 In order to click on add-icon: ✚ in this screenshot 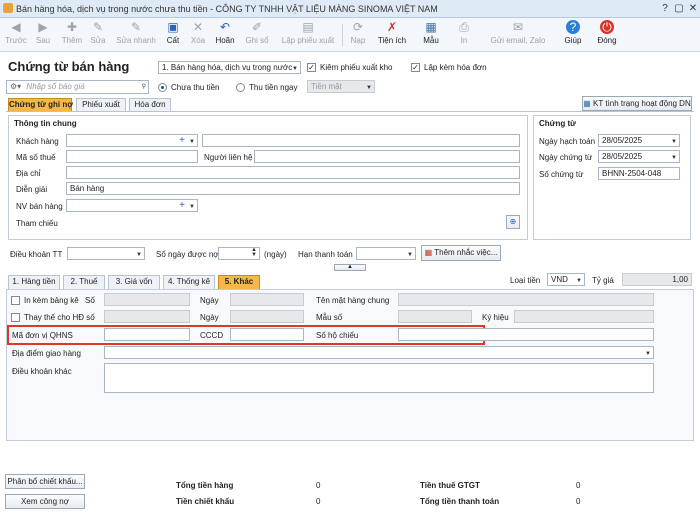, I will do `click(72, 27)`.